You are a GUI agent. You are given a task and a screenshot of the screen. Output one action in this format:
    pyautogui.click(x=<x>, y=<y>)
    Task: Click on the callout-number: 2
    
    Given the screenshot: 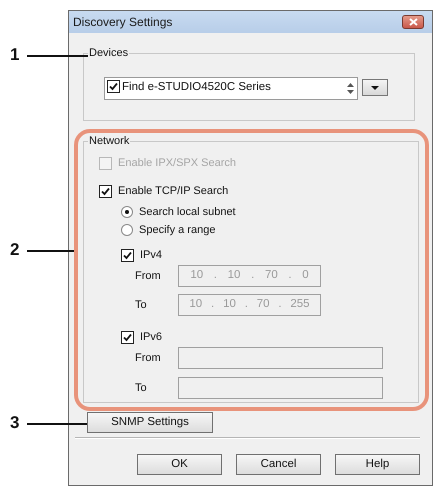 What is the action you would take?
    pyautogui.click(x=15, y=250)
    